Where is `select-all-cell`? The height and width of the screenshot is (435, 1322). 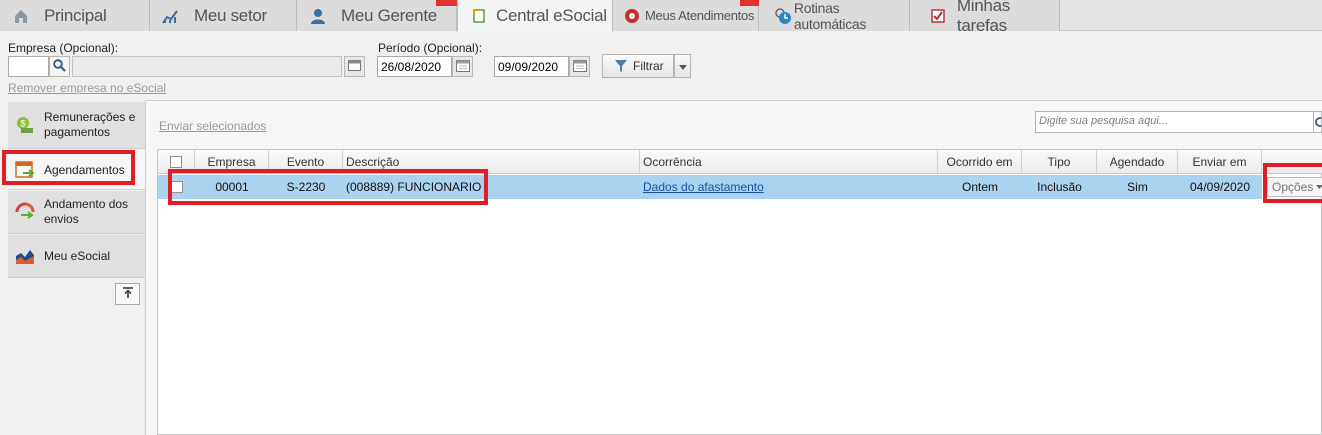 select-all-cell is located at coordinates (176, 162).